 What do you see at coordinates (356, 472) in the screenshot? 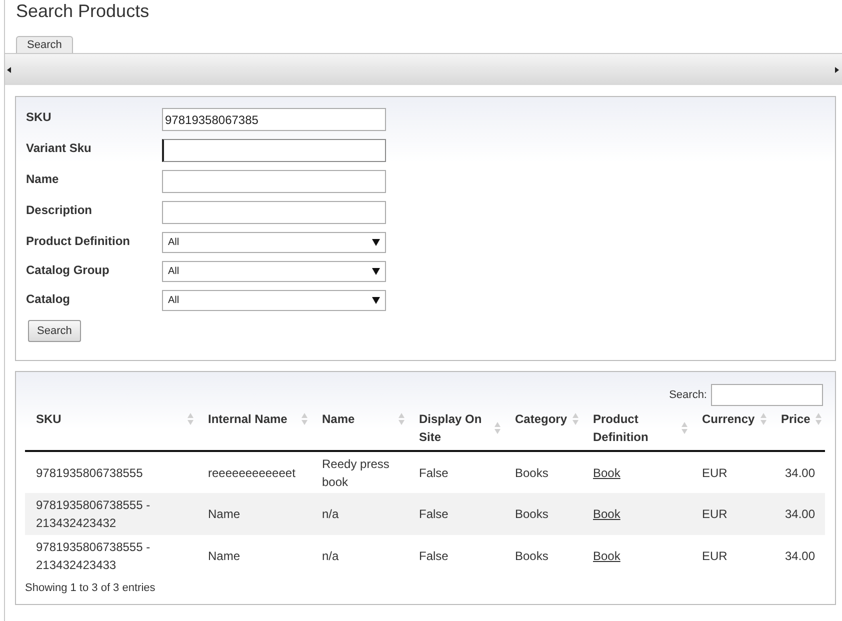
I see `table-cell: Reedy press book` at bounding box center [356, 472].